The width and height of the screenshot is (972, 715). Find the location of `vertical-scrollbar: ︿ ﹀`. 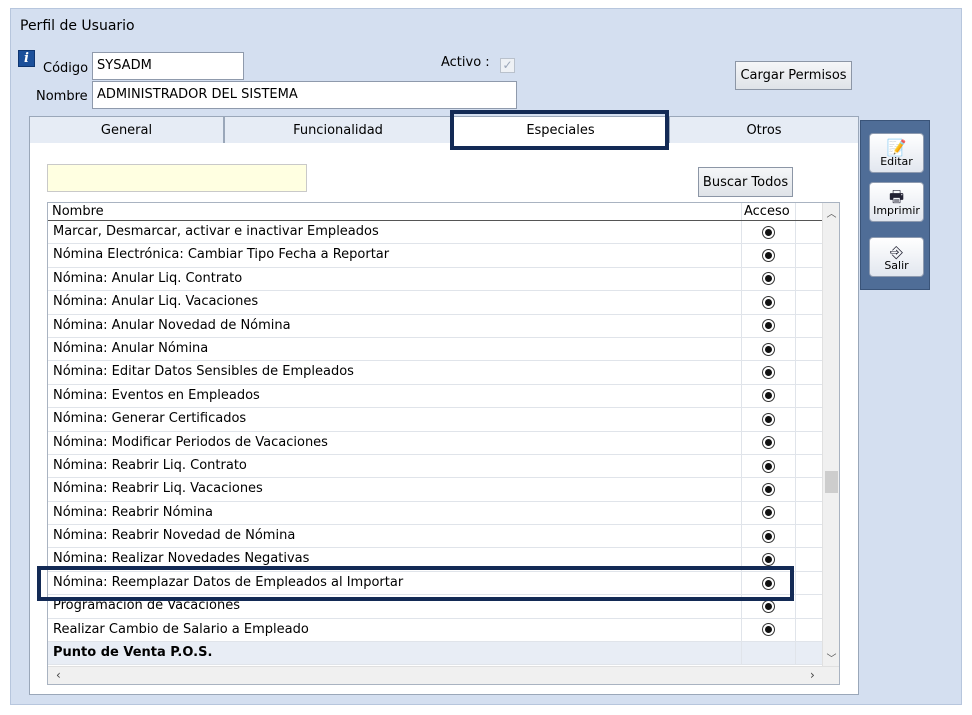

vertical-scrollbar: ︿ ﹀ is located at coordinates (830, 435).